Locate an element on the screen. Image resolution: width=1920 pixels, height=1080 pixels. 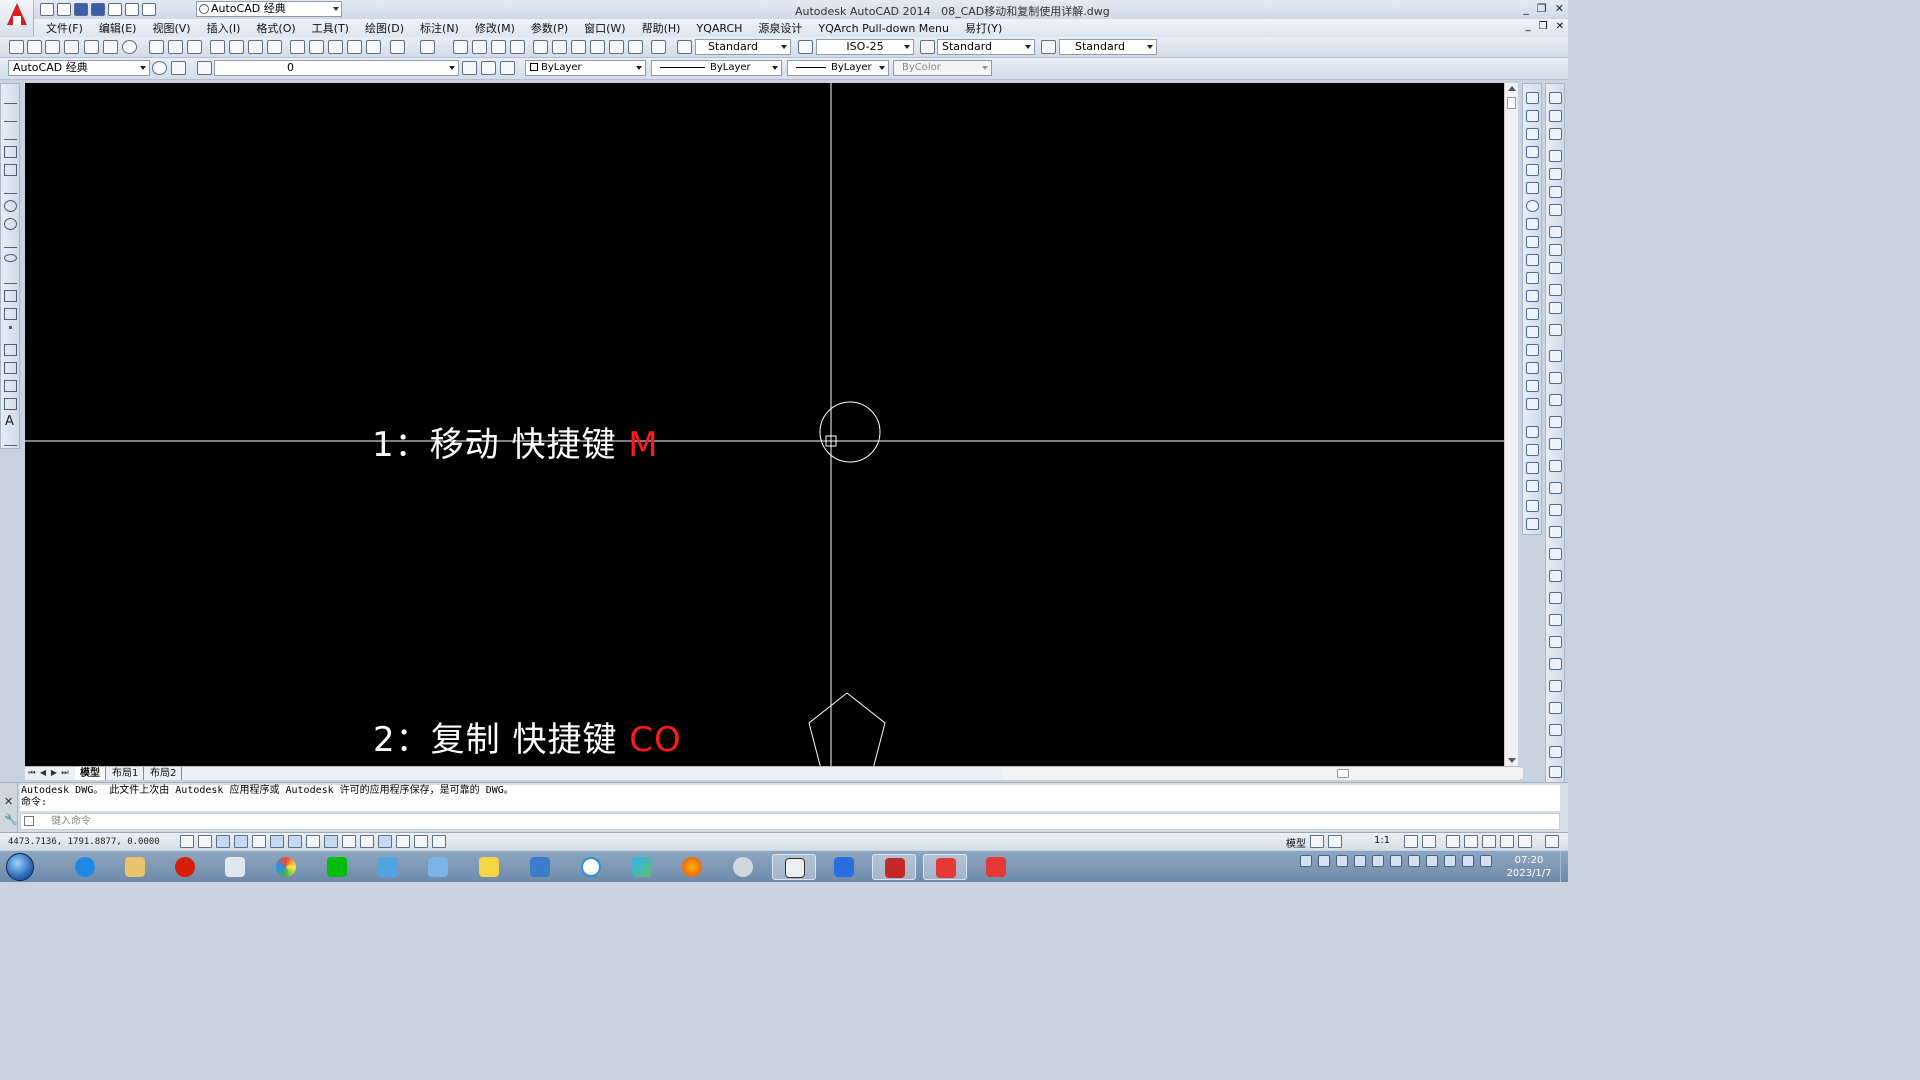
menu-draw: 绘图(D) is located at coordinates (384, 28).